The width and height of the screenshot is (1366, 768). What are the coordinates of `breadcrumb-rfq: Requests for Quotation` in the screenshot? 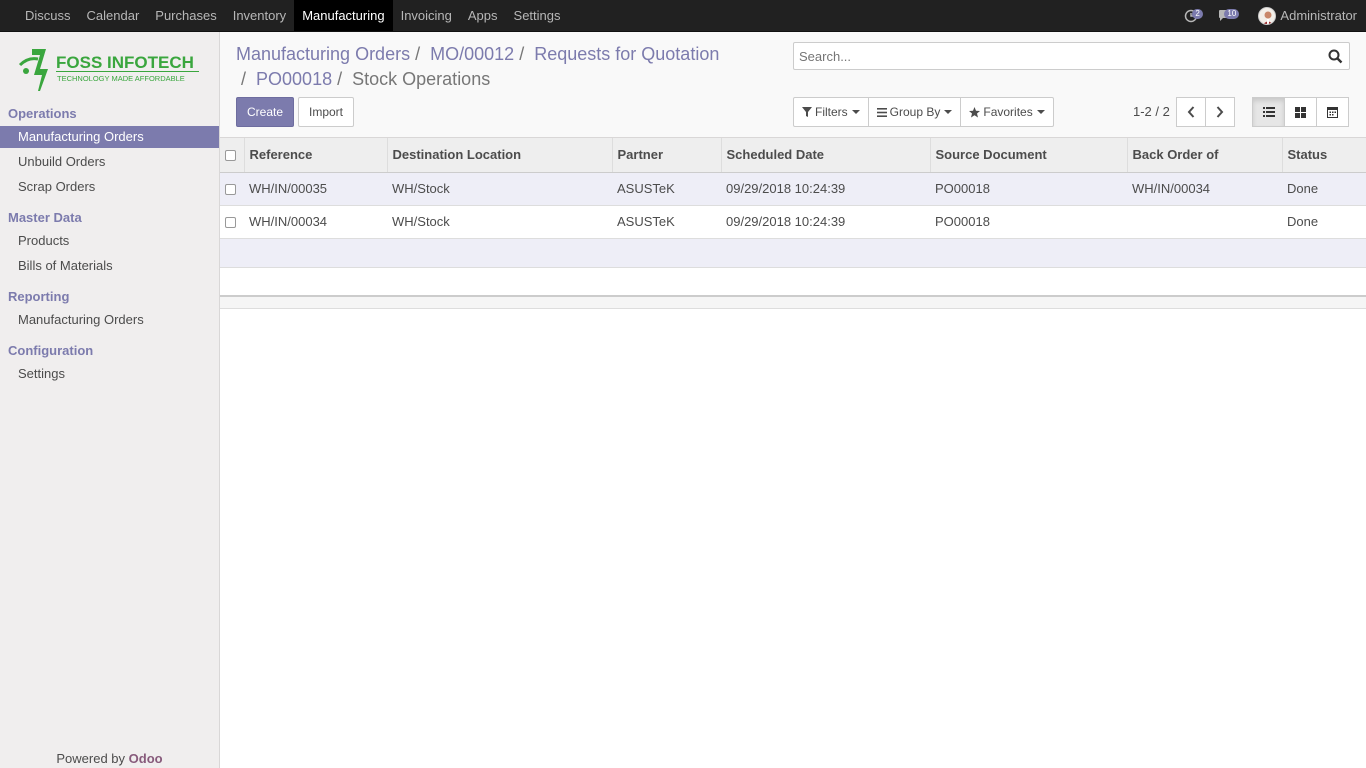 It's located at (626, 54).